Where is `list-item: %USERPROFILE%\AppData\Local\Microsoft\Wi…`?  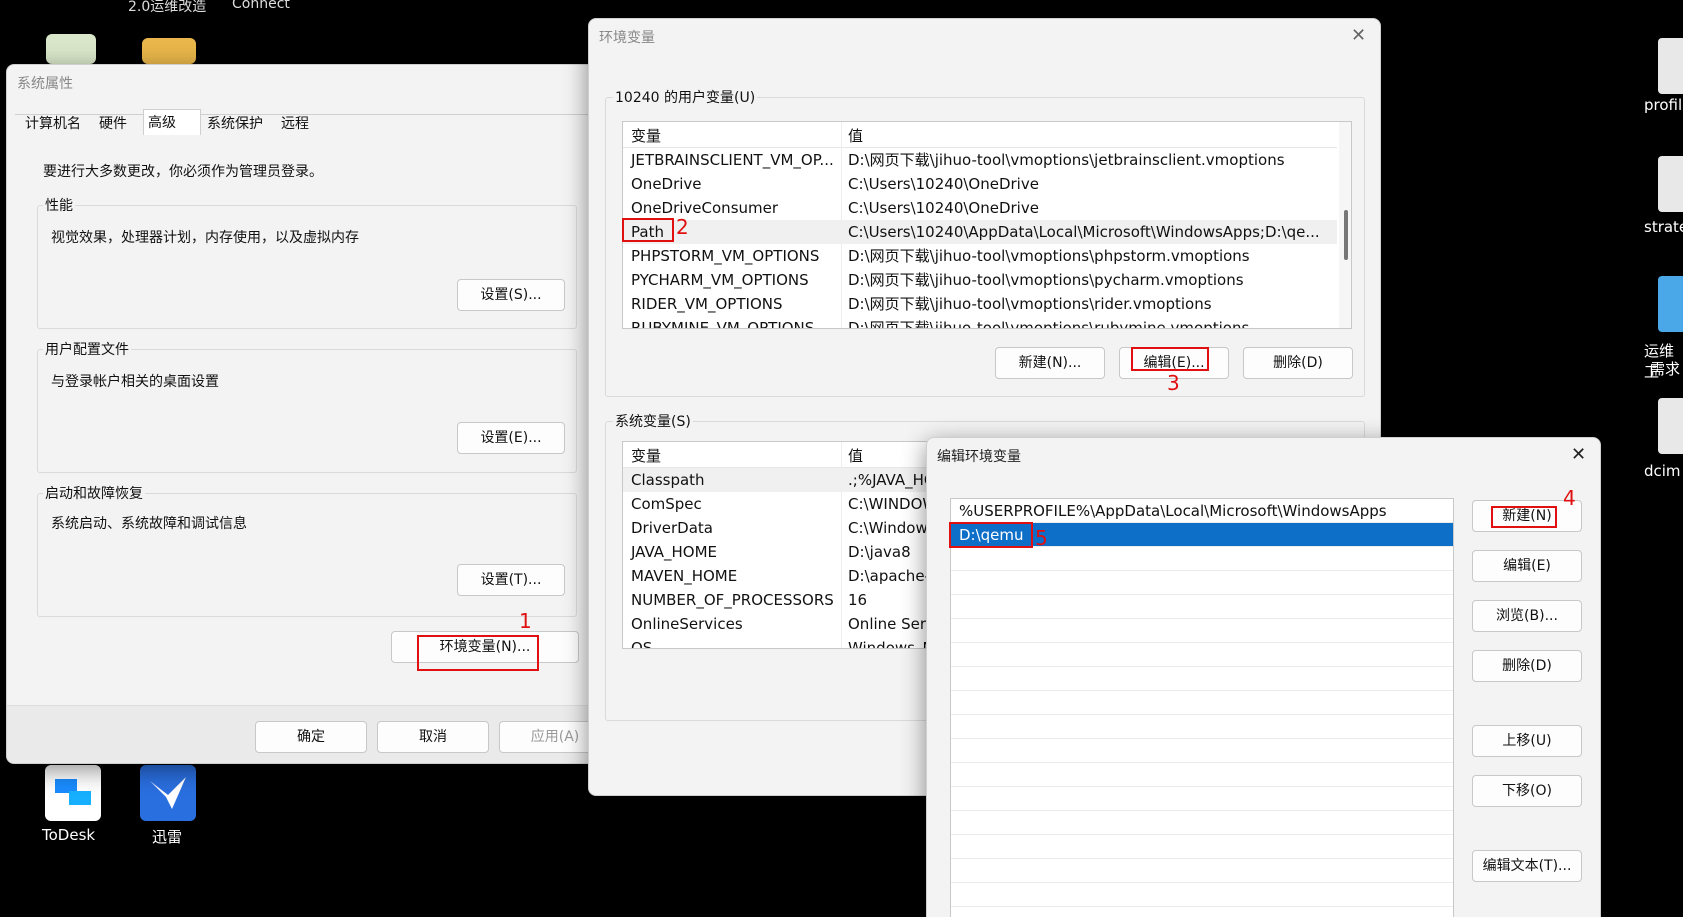
list-item: %USERPROFILE%\AppData\Local\Microsoft\Wi… is located at coordinates (1202, 511).